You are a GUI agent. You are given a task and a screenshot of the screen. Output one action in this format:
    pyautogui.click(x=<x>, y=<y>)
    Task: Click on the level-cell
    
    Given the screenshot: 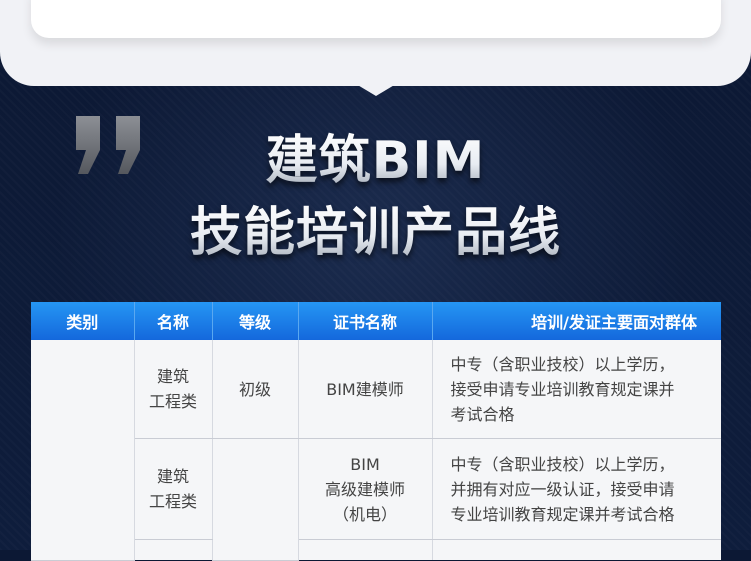 What is the action you would take?
    pyautogui.click(x=255, y=499)
    